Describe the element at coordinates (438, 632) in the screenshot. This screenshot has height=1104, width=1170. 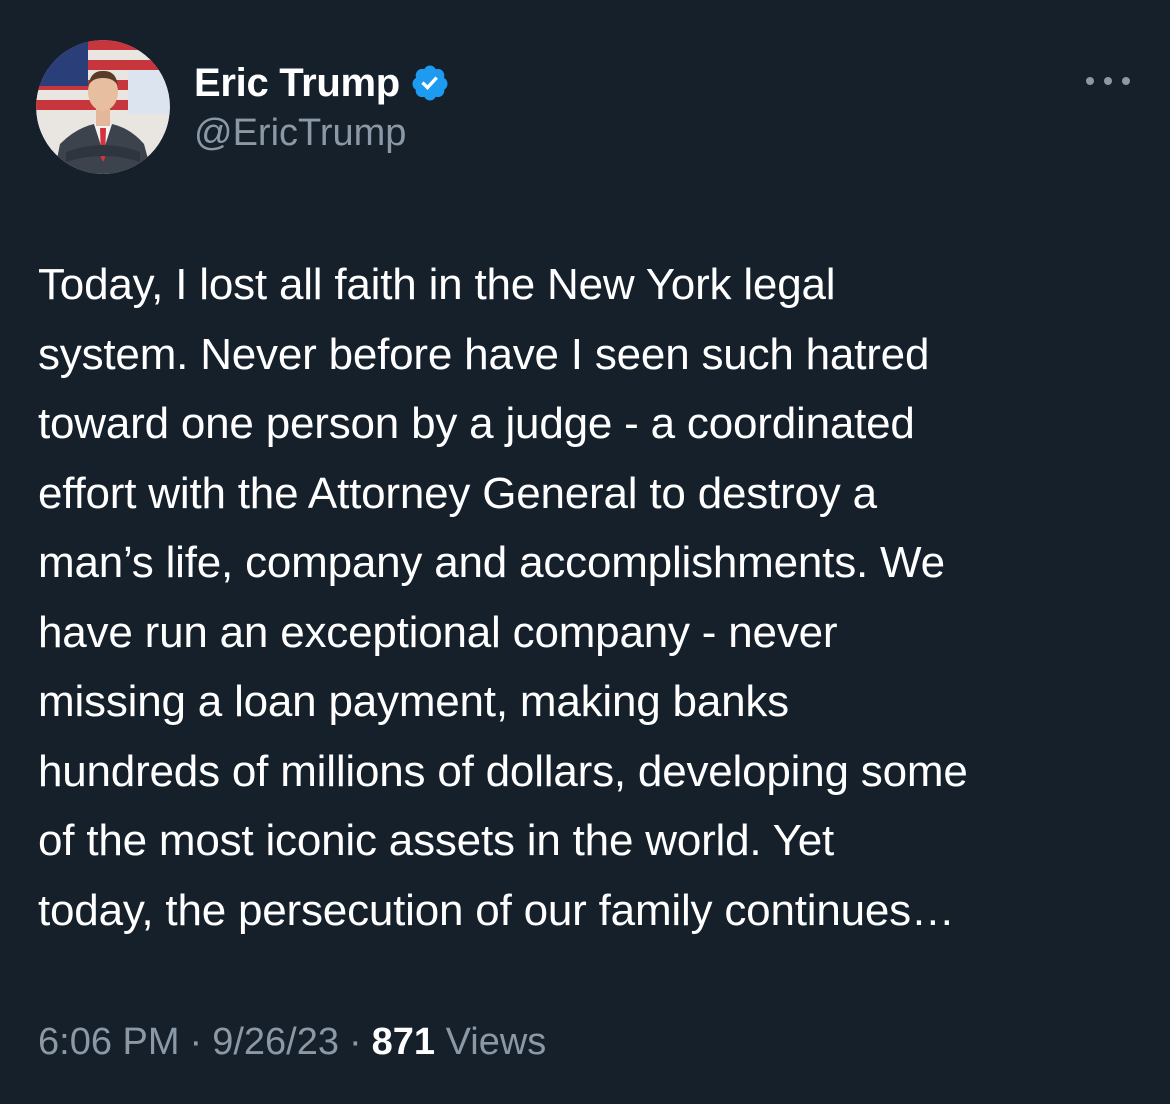
I see `tweet-text-line: have run an exceptional company - never` at that location.